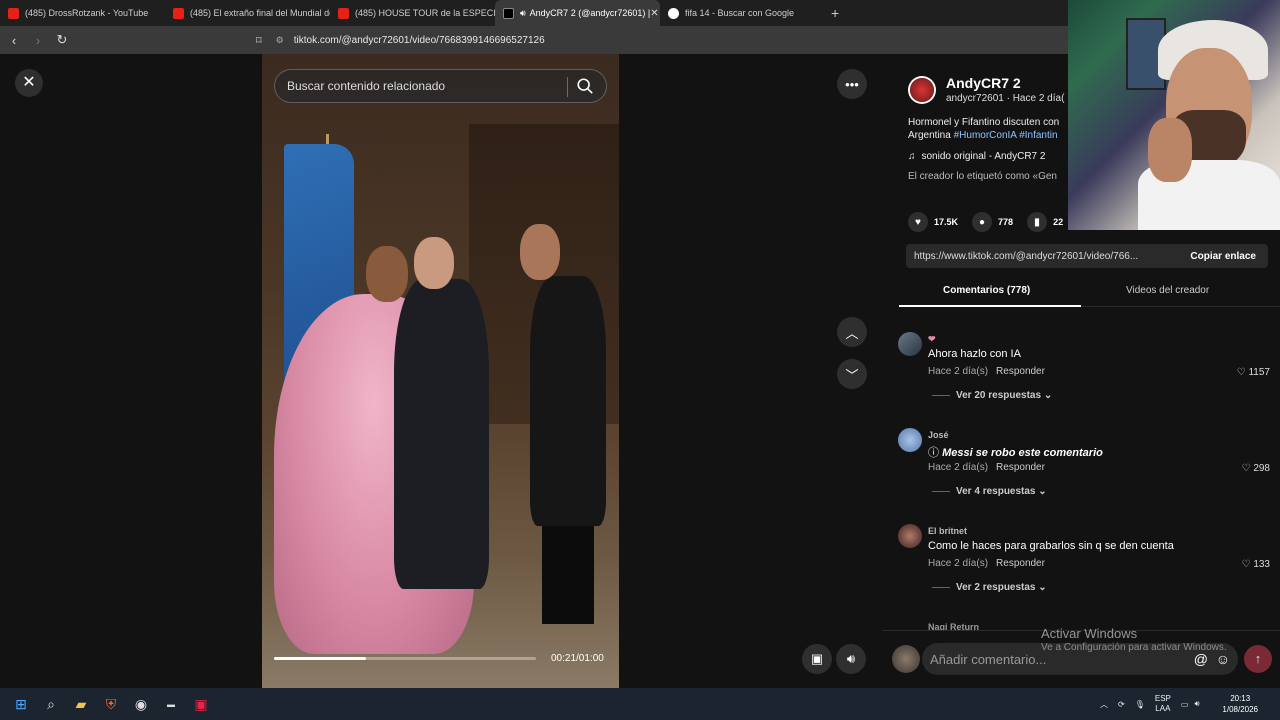  I want to click on search-icon: ⌕, so click(51, 704).